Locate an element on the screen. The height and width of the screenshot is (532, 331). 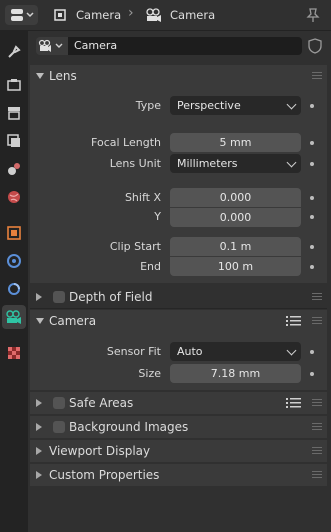
tab-object-data is located at coordinates (14, 317).